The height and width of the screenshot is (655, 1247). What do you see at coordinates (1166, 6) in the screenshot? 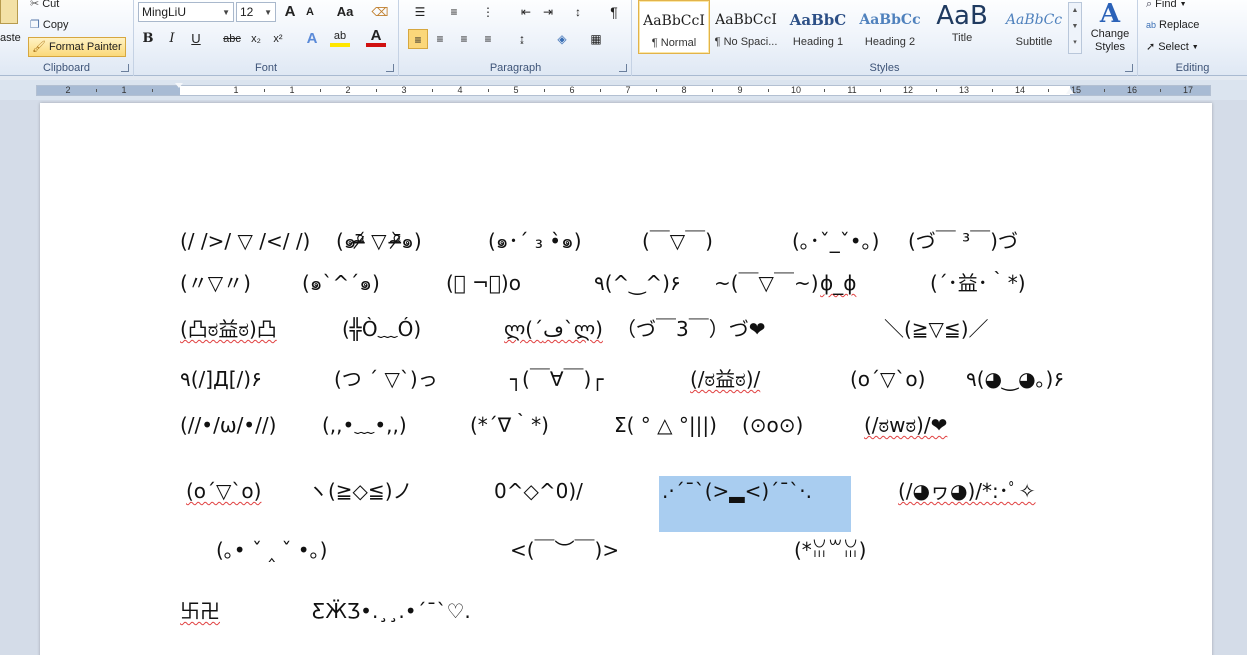
I see `find-button: ⌕ Find ▼` at bounding box center [1166, 6].